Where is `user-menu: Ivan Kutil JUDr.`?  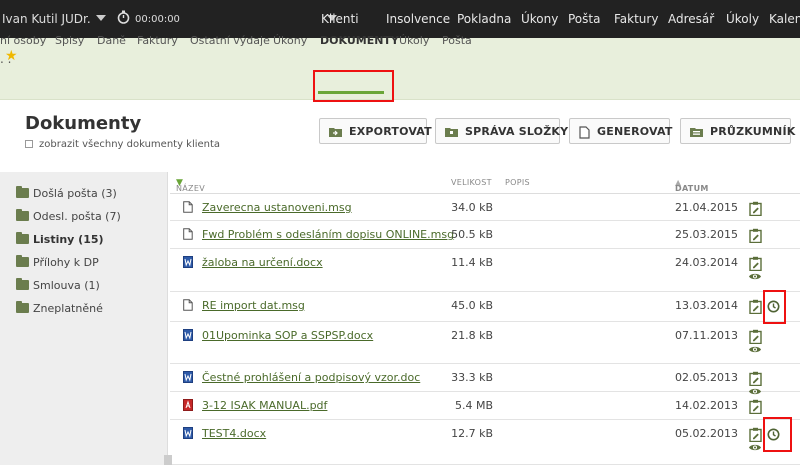
user-menu: Ivan Kutil JUDr. is located at coordinates (54, 19).